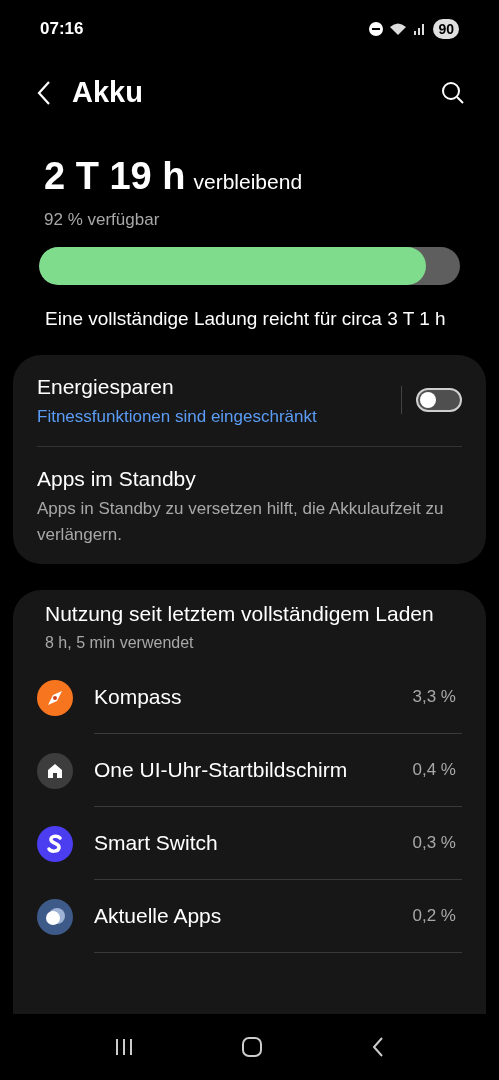  Describe the element at coordinates (249, 697) in the screenshot. I see `app-usage-row: Kompass 3,3 %` at that location.